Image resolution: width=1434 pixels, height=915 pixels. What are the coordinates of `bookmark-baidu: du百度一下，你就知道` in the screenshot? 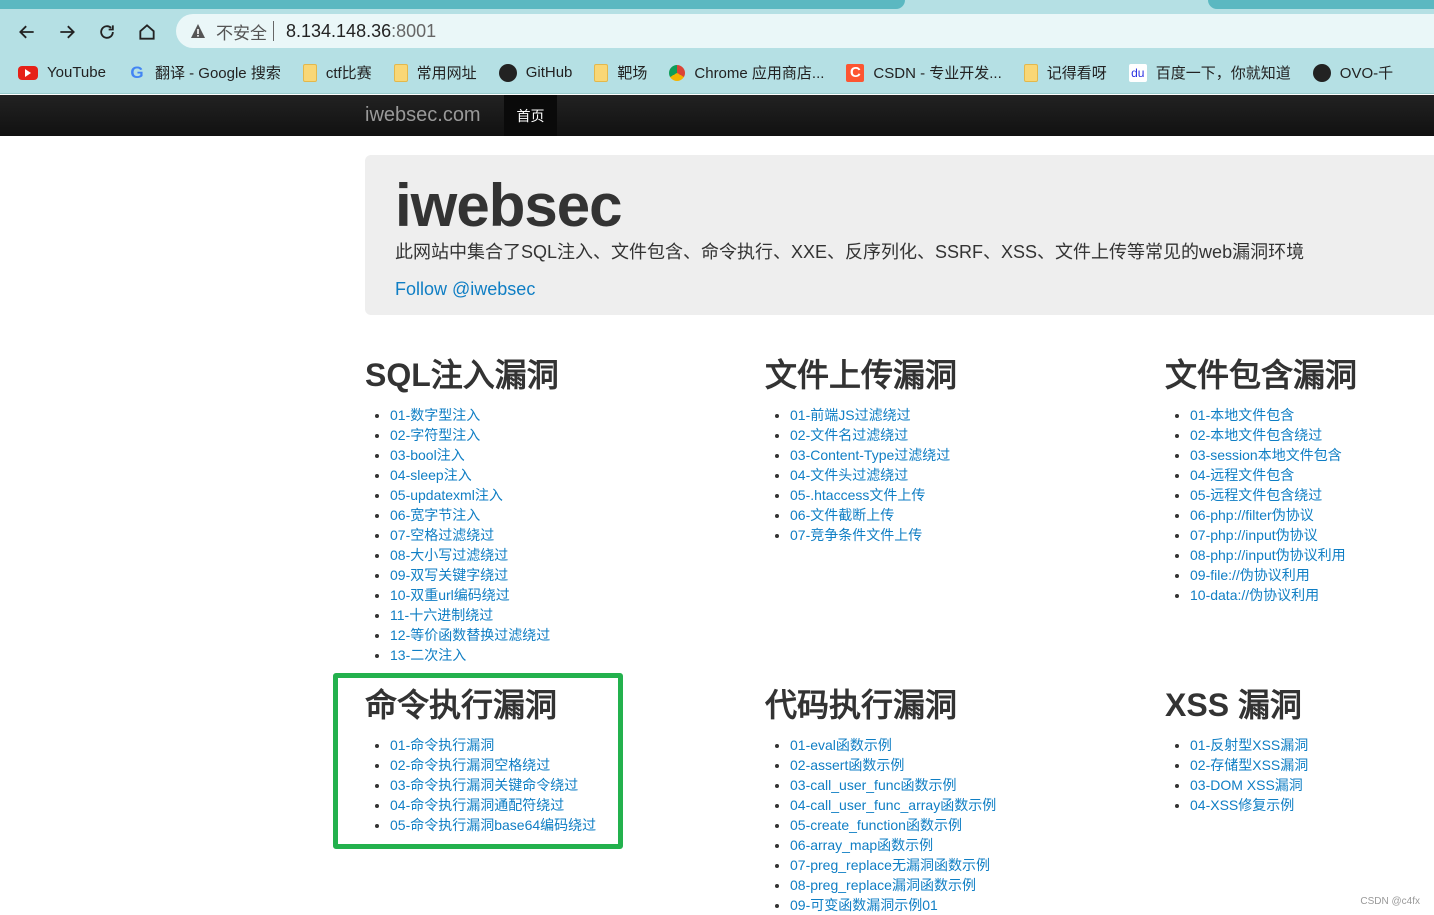 It's located at (1210, 72).